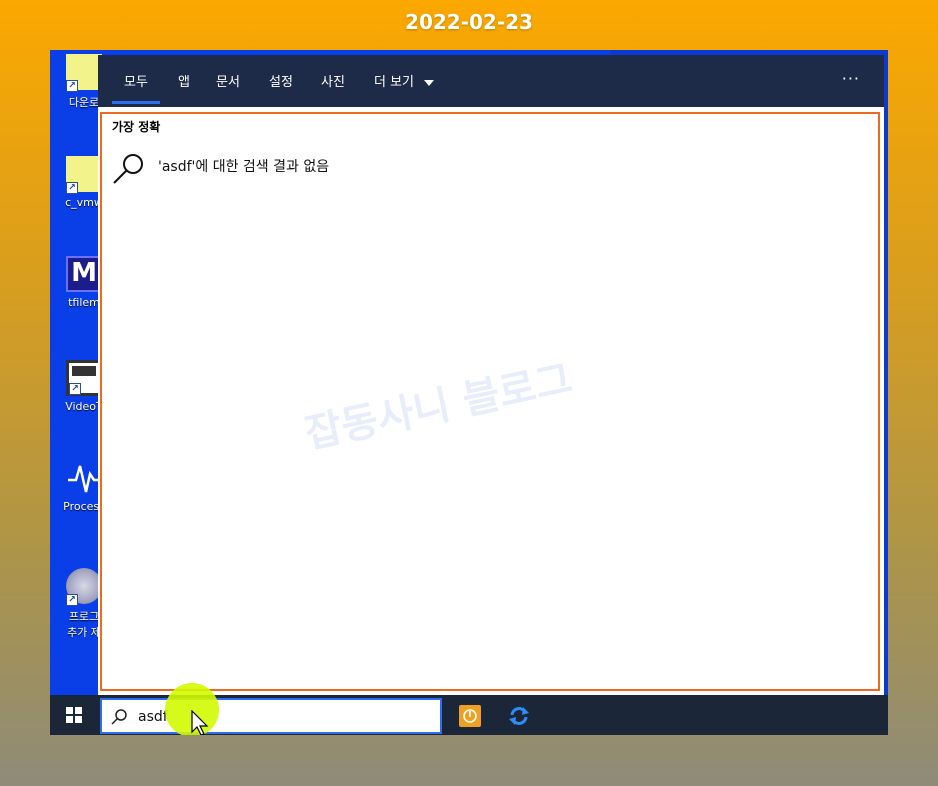 Image resolution: width=938 pixels, height=786 pixels. Describe the element at coordinates (491, 81) in the screenshot. I see `search-tabs-bar: 모두 앱 문서 설정 사진 더 보기 ···` at that location.